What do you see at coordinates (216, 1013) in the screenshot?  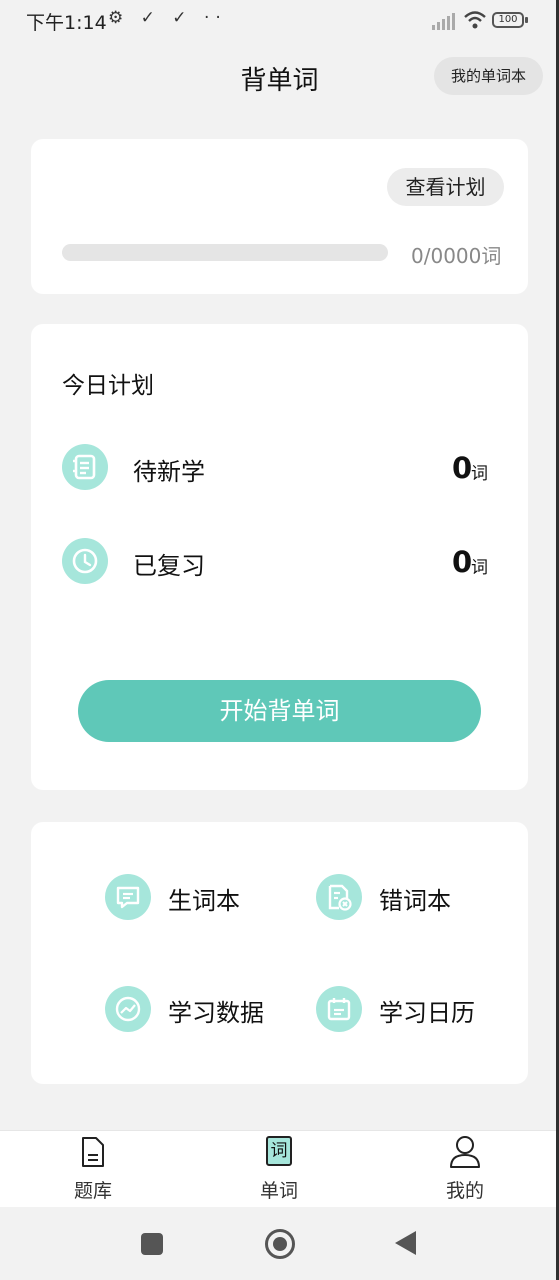 I see `tool-label: 学习数据` at bounding box center [216, 1013].